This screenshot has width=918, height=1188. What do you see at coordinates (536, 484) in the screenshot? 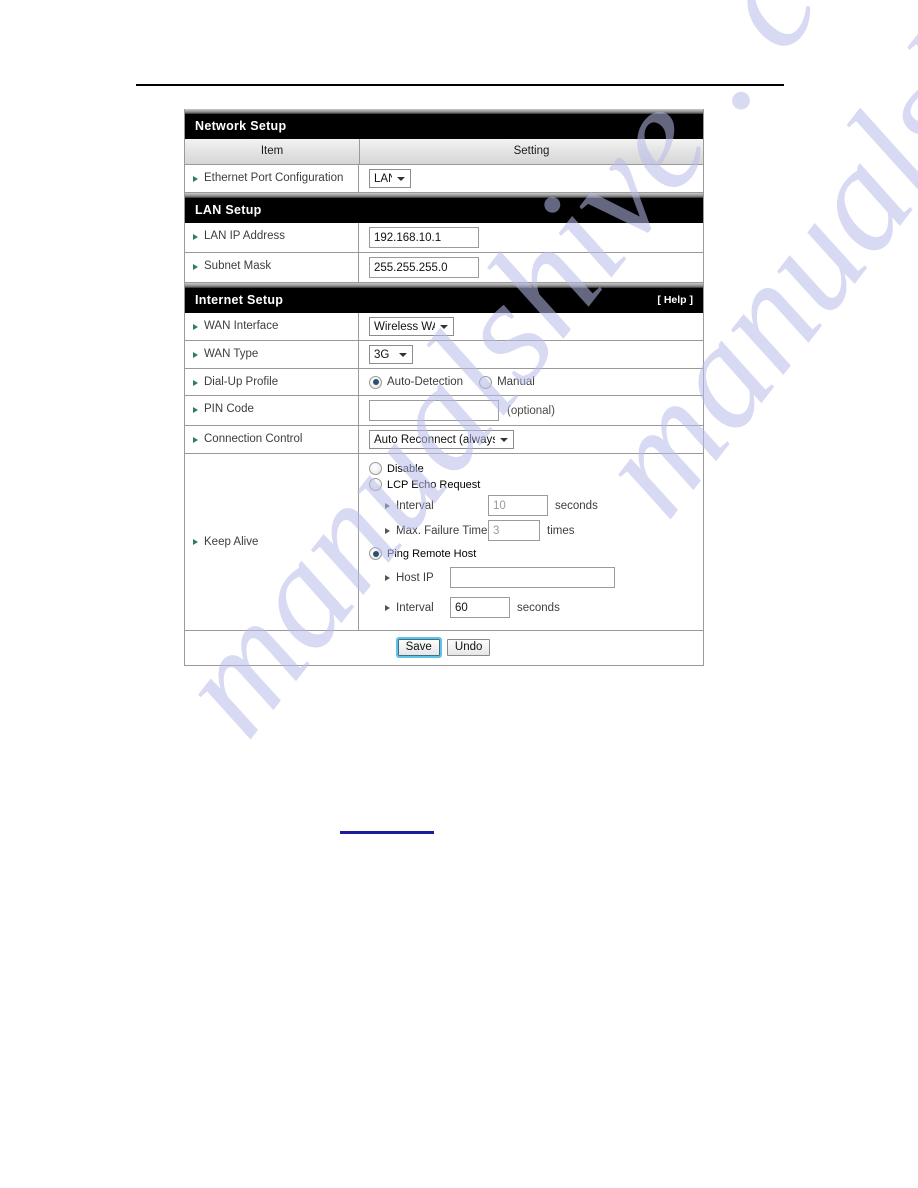
I see `radio-option-lcp-echo-request: LCP Echo Request` at bounding box center [536, 484].